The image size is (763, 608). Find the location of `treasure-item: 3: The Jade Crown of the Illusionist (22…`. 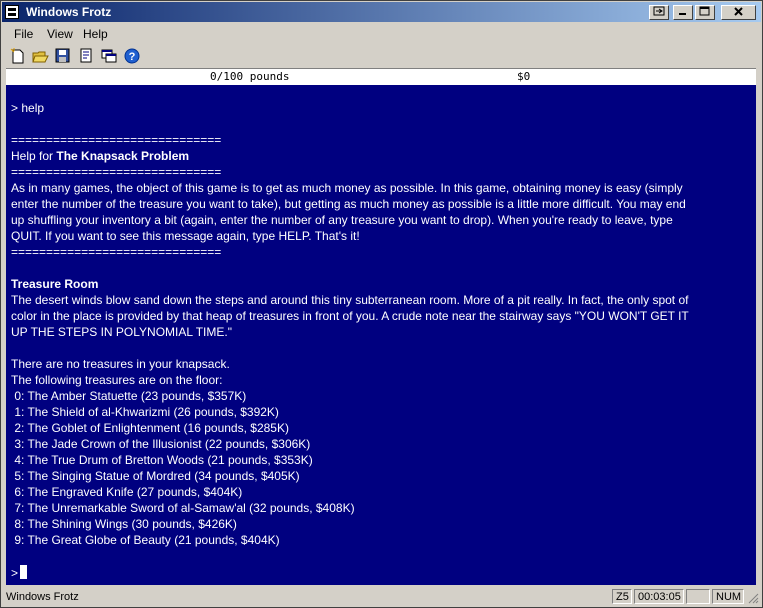

treasure-item: 3: The Jade Crown of the Illusionist (22… is located at coordinates (161, 444).